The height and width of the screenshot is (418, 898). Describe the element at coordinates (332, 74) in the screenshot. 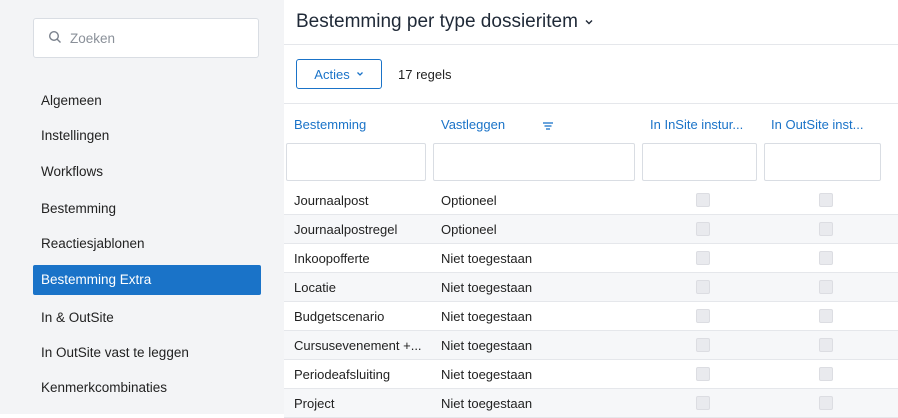

I see `acties-label: Acties` at that location.